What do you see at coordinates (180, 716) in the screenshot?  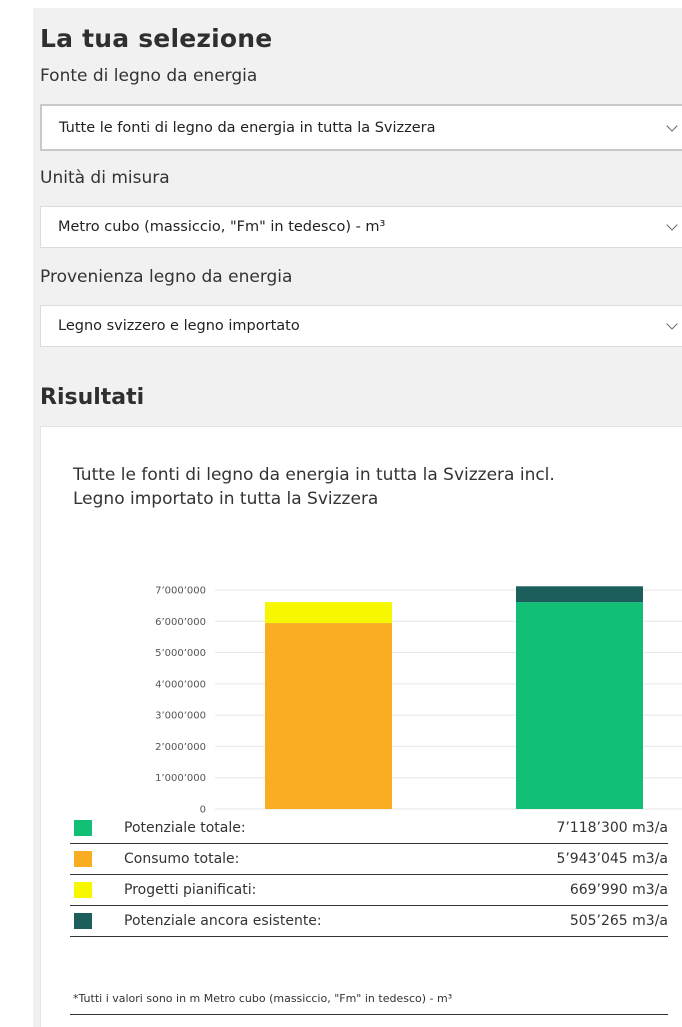 I see `y-tick-label: 3’000’000` at bounding box center [180, 716].